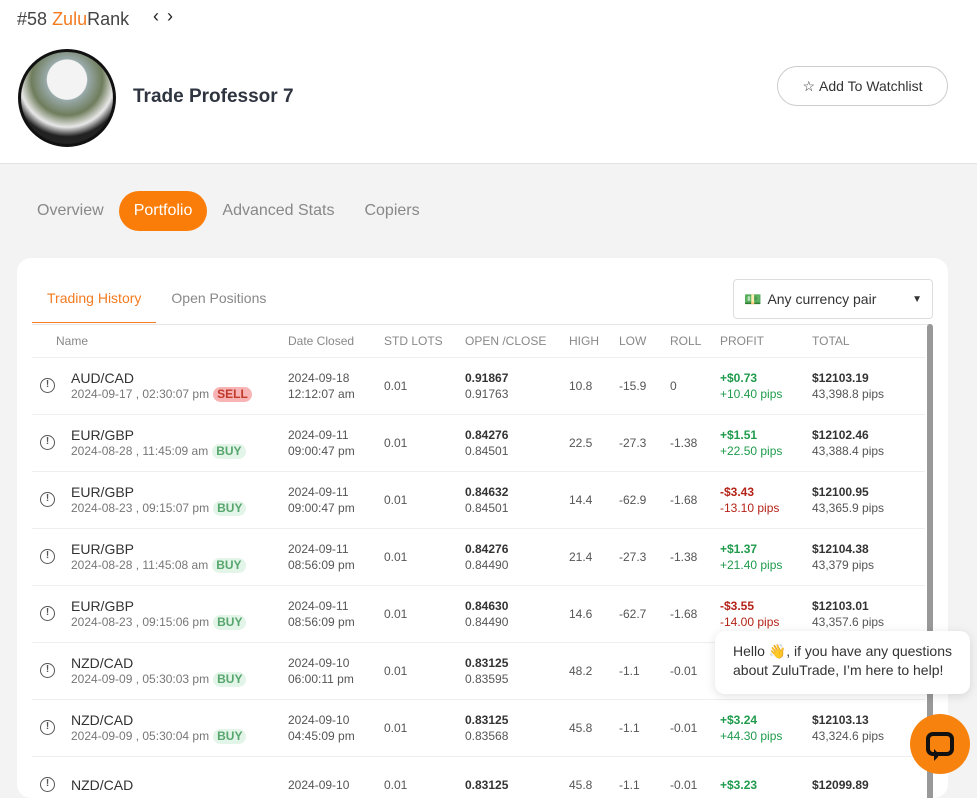  What do you see at coordinates (487, 663) in the screenshot?
I see `open-price: 0.83125` at bounding box center [487, 663].